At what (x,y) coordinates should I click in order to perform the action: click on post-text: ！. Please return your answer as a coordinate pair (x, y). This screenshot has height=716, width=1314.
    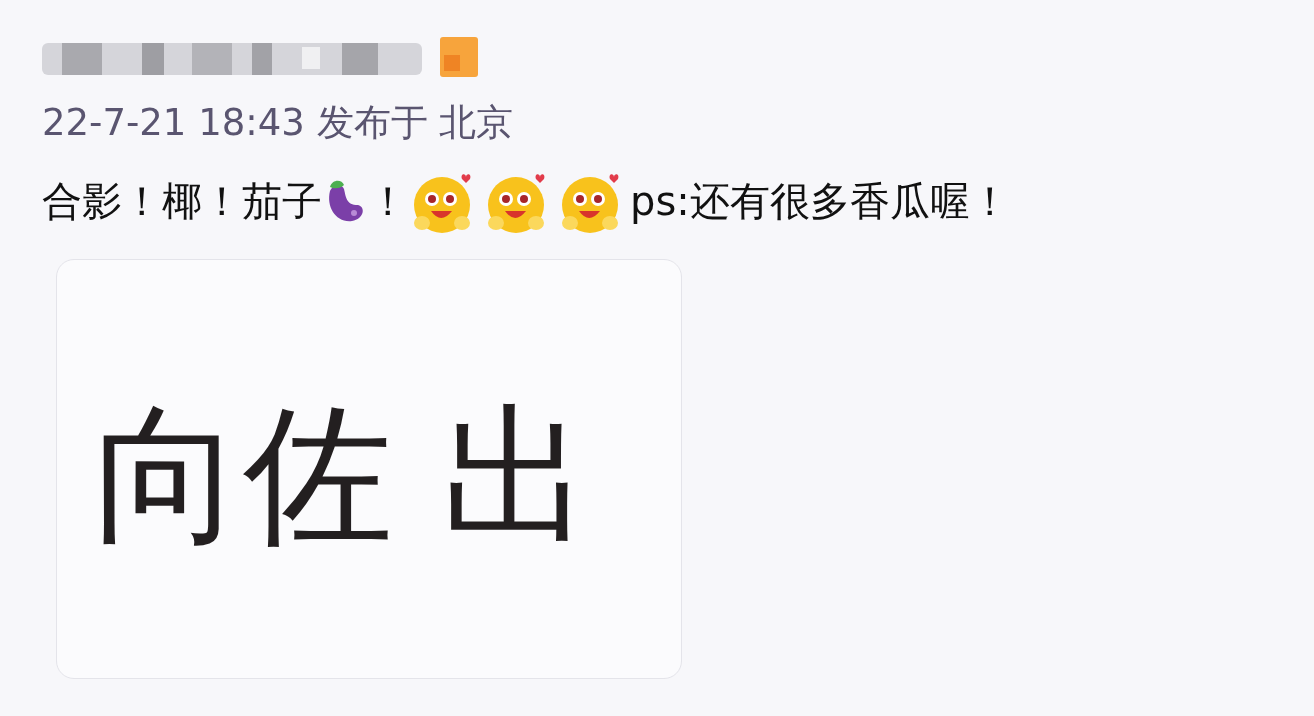
    Looking at the image, I should click on (388, 201).